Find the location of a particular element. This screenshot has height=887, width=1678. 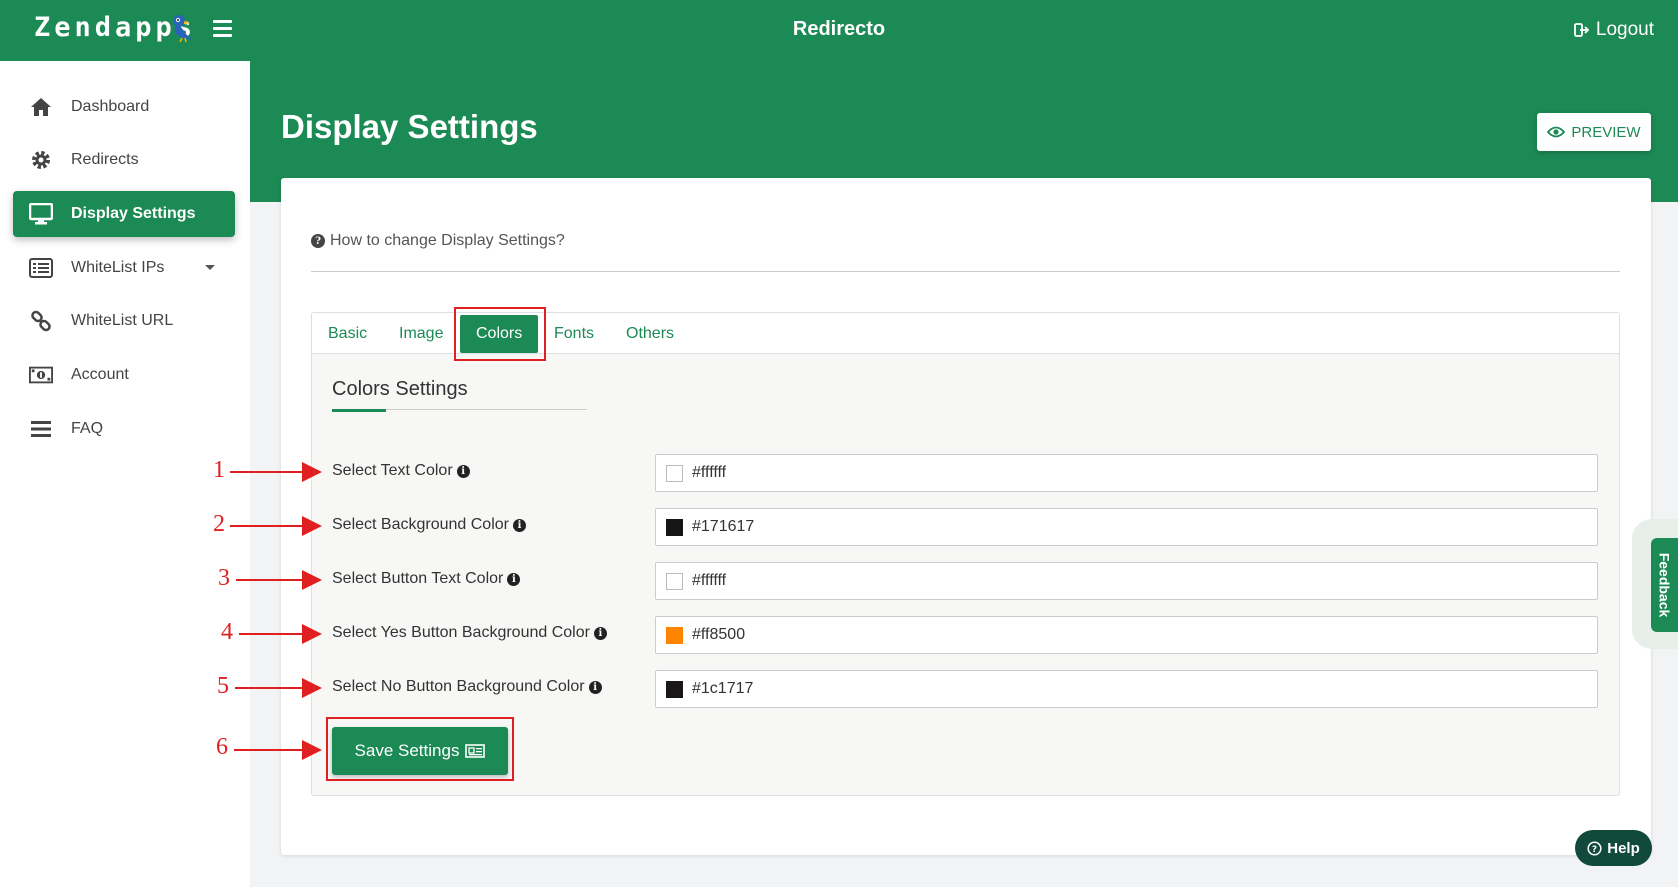

logout-button: Logout is located at coordinates (1613, 30).